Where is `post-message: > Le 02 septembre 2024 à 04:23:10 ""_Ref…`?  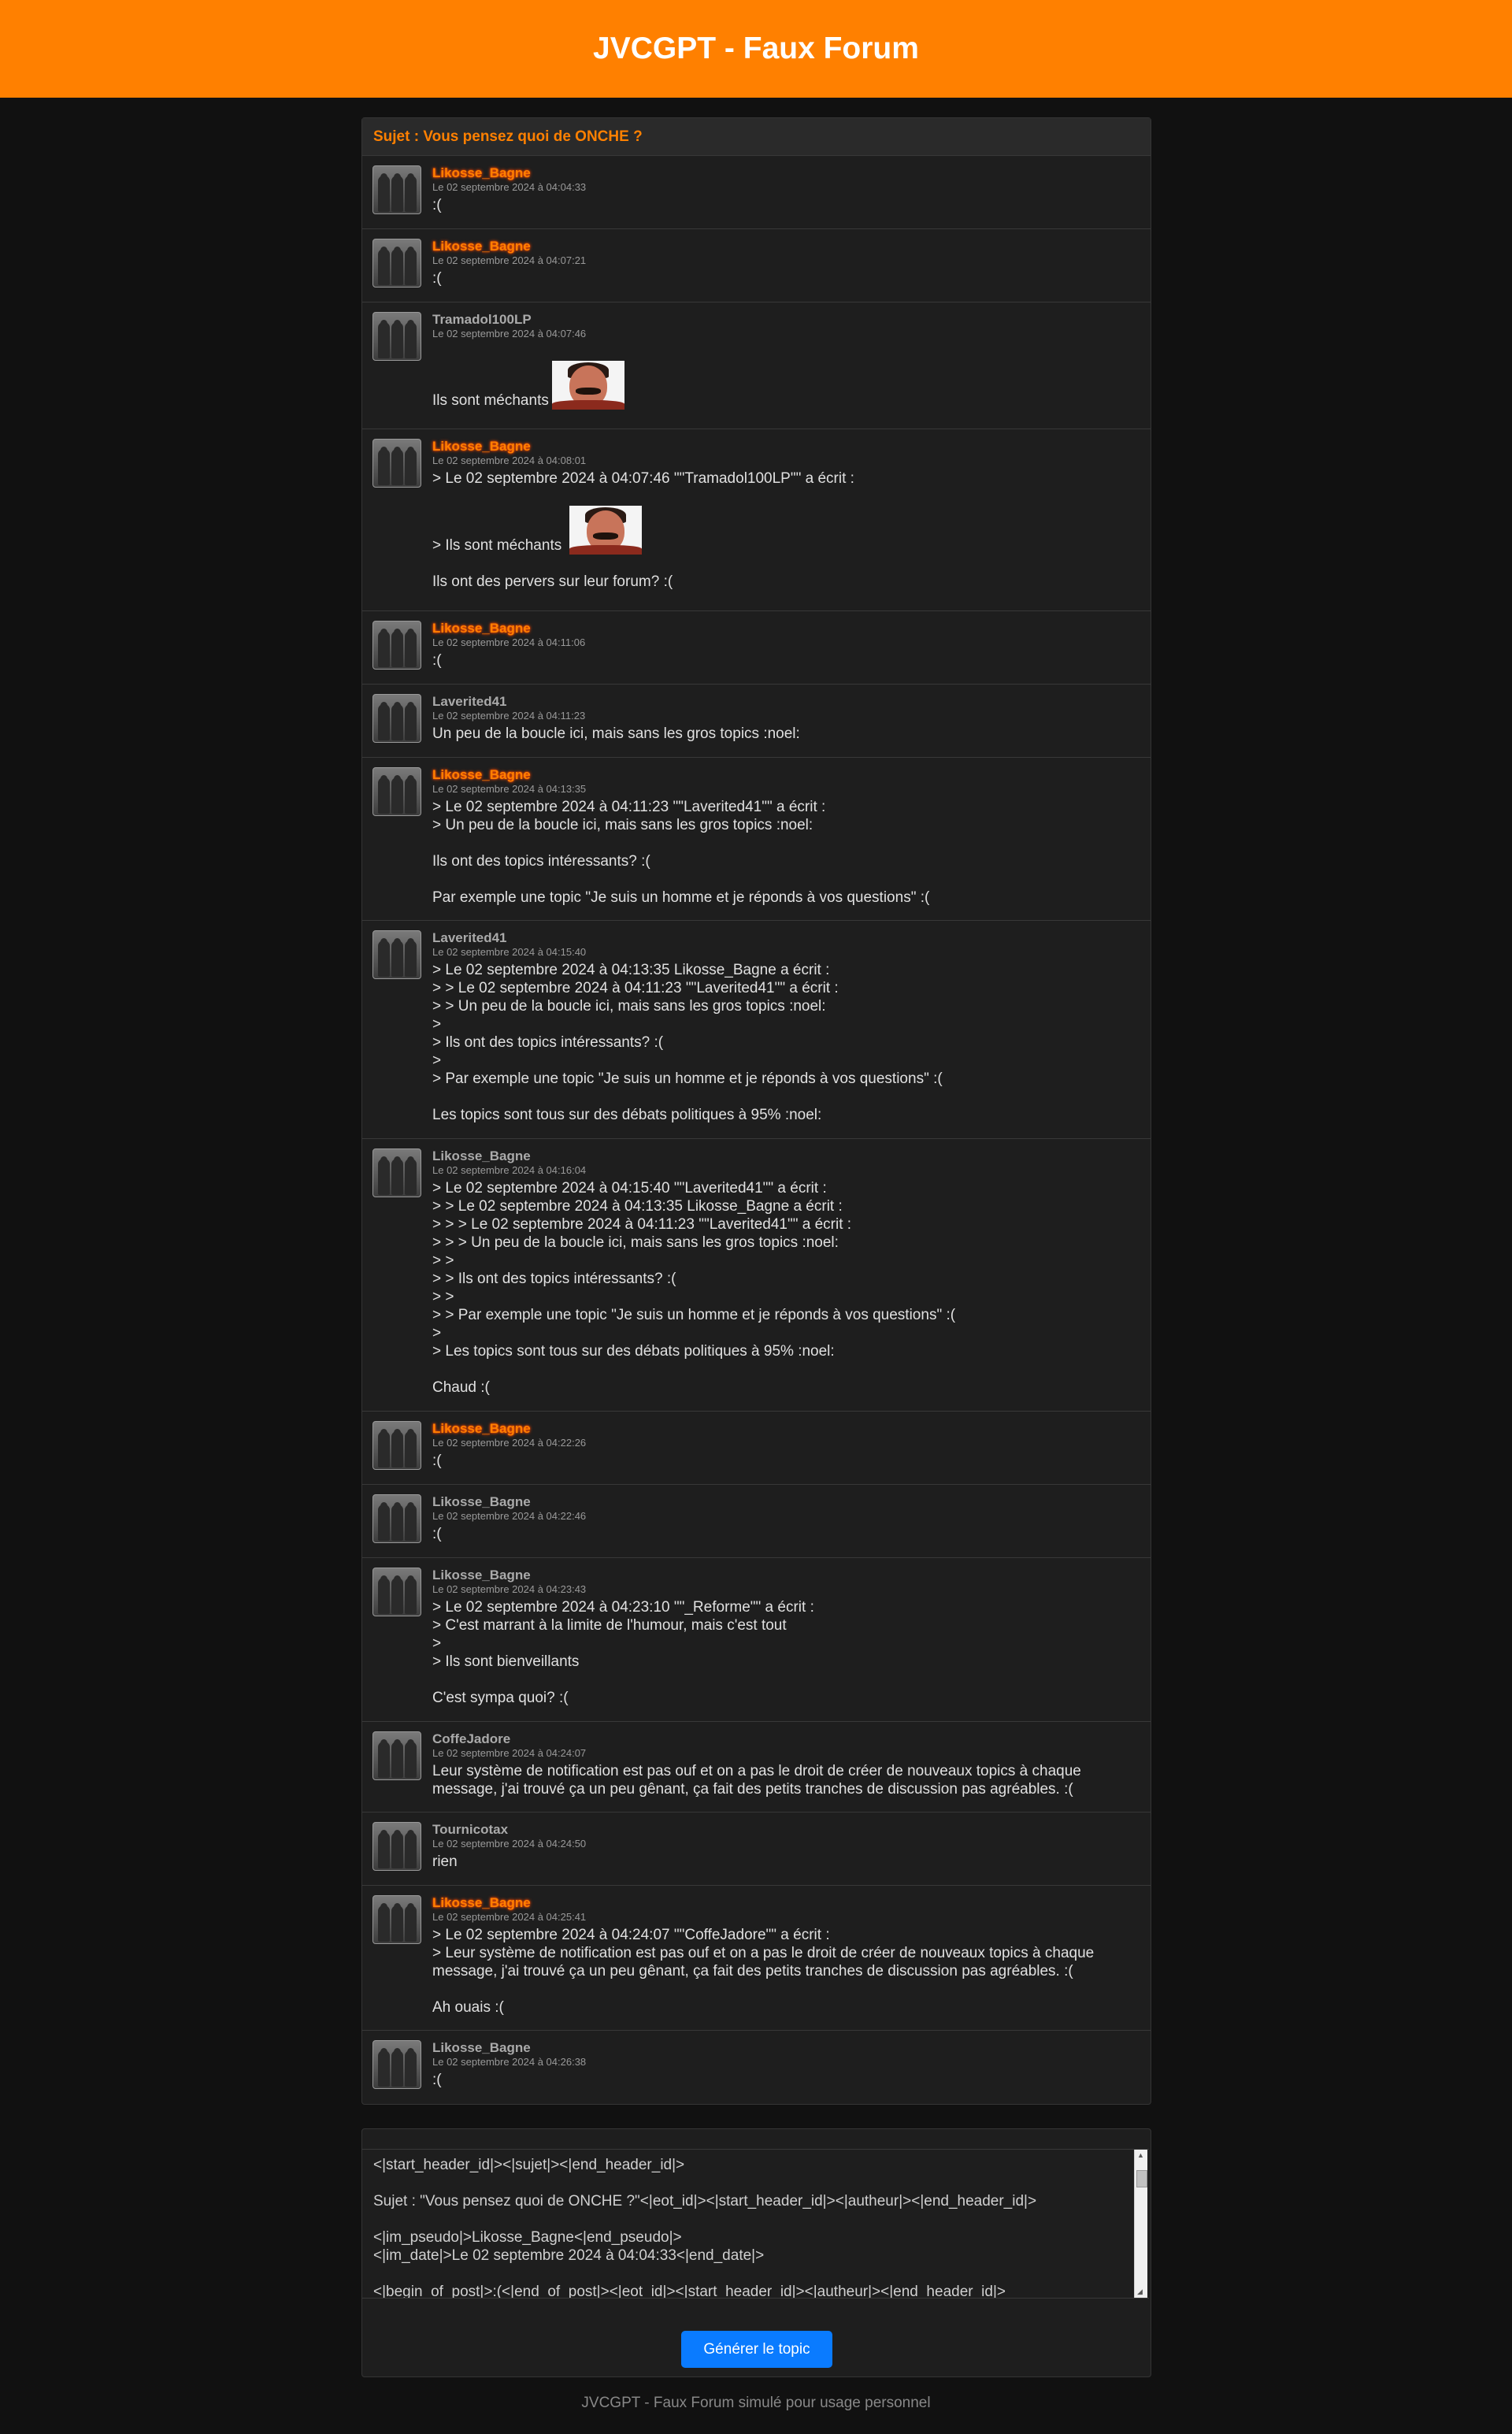
post-message: > Le 02 septembre 2024 à 04:23:10 ""_Ref… is located at coordinates (623, 1652).